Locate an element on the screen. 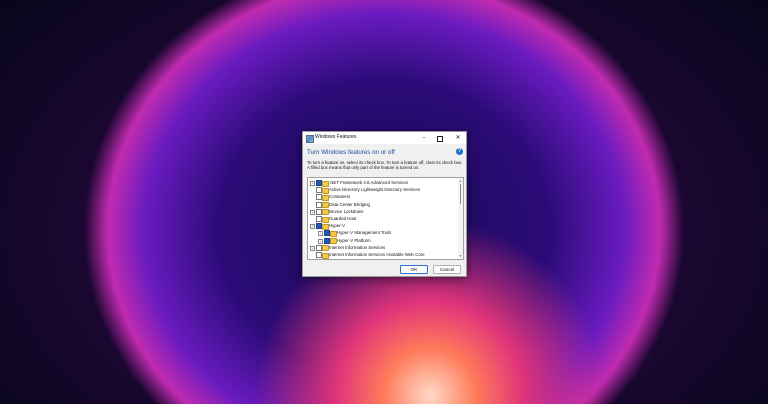 Image resolution: width=768 pixels, height=404 pixels. scroll-up-icon: ▲ is located at coordinates (460, 181).